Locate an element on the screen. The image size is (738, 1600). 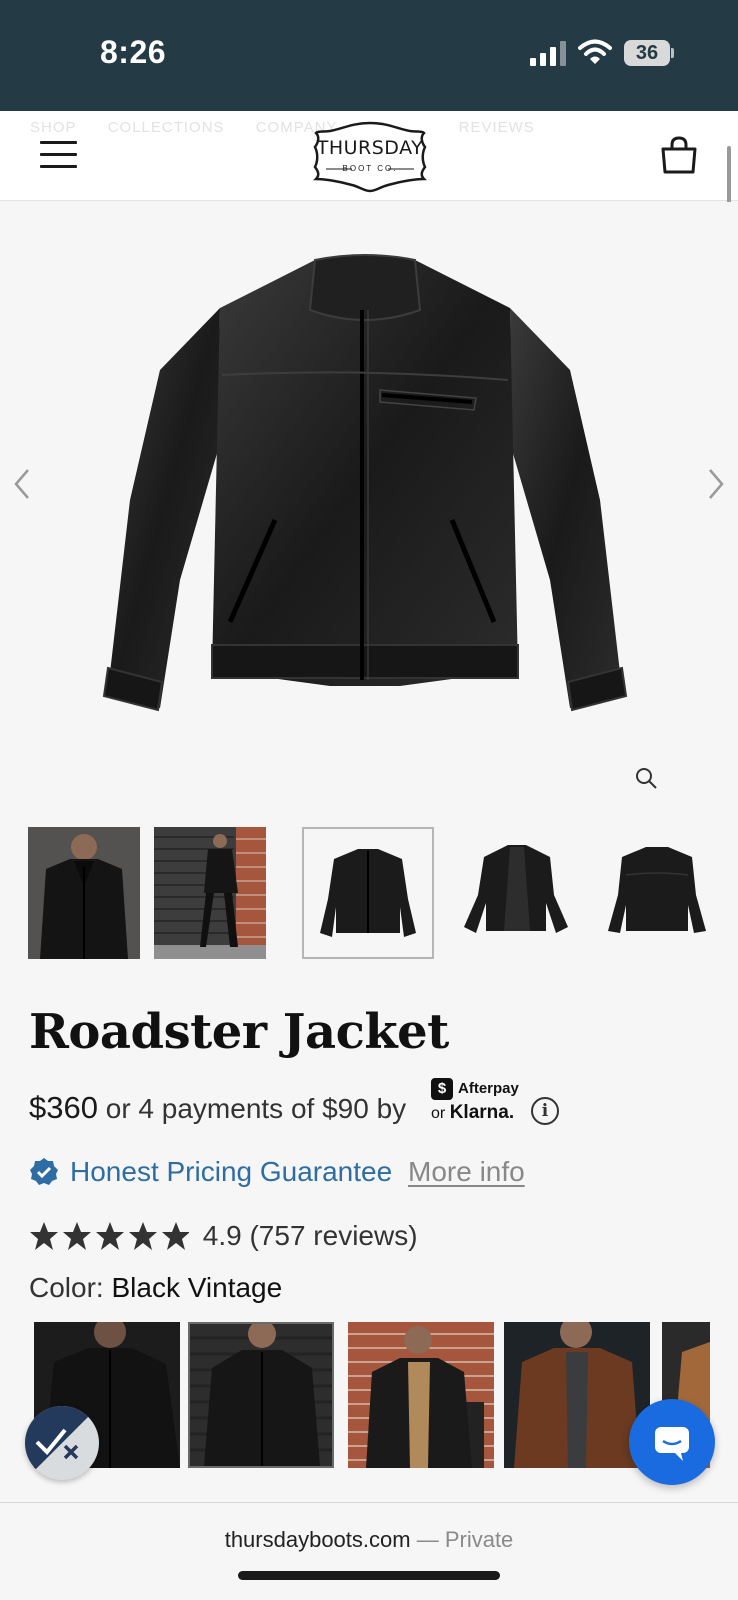
klarna-label: Klarna. is located at coordinates (482, 1112).